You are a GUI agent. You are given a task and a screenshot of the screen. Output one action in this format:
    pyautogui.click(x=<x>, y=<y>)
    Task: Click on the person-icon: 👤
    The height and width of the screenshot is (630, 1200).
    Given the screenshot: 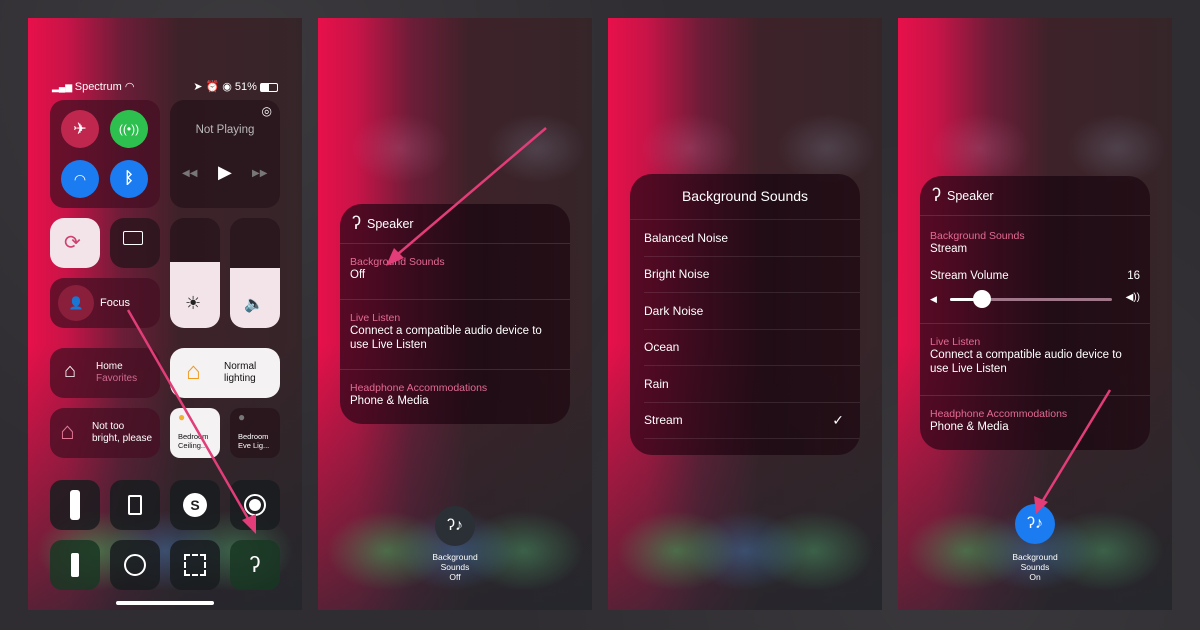 What is the action you would take?
    pyautogui.click(x=76, y=303)
    